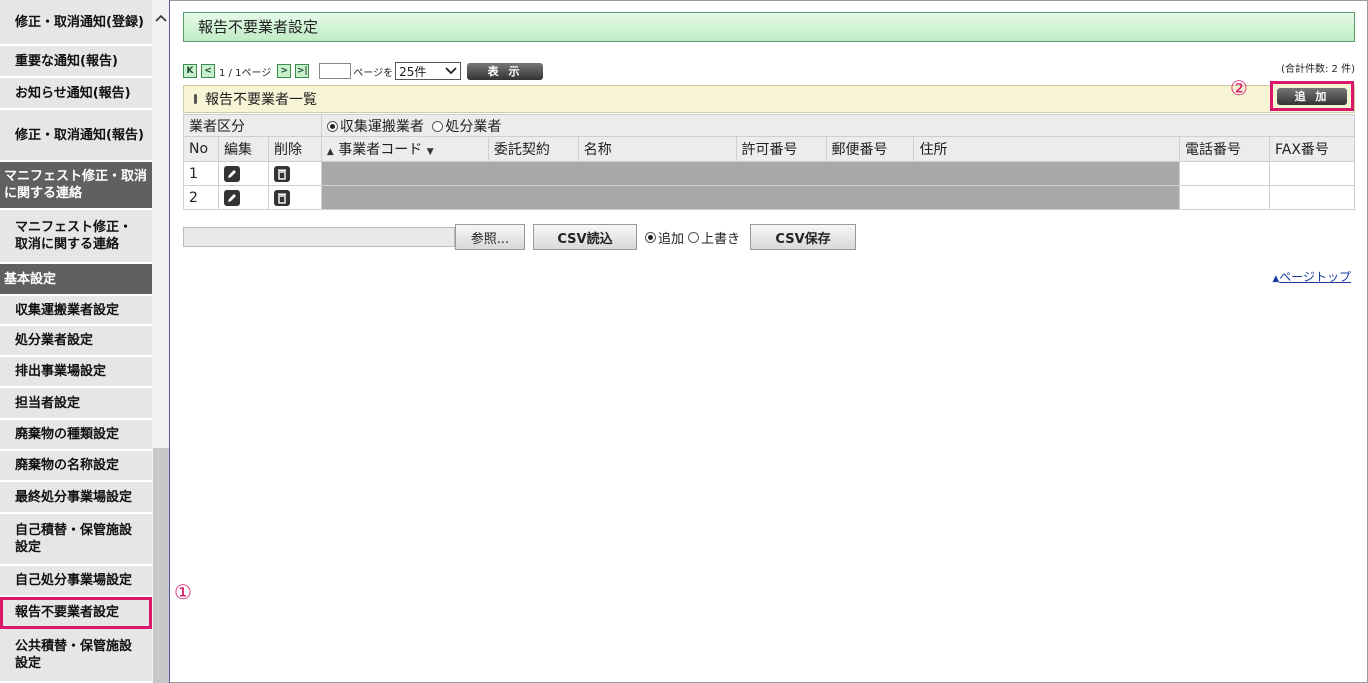  What do you see at coordinates (302, 71) in the screenshot?
I see `last-page-button: >|` at bounding box center [302, 71].